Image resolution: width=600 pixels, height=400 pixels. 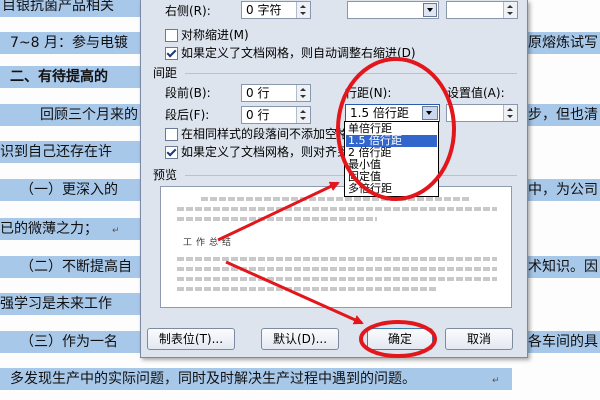 What do you see at coordinates (258, 93) in the screenshot?
I see `space-before-value: 0 行` at bounding box center [258, 93].